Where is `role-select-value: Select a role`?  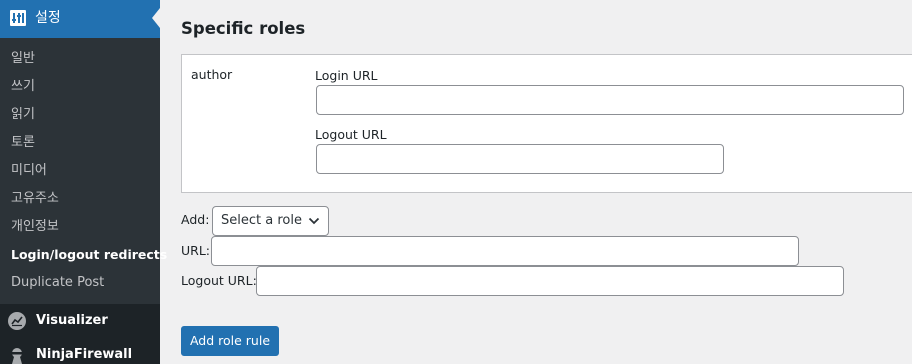 role-select-value: Select a role is located at coordinates (261, 220).